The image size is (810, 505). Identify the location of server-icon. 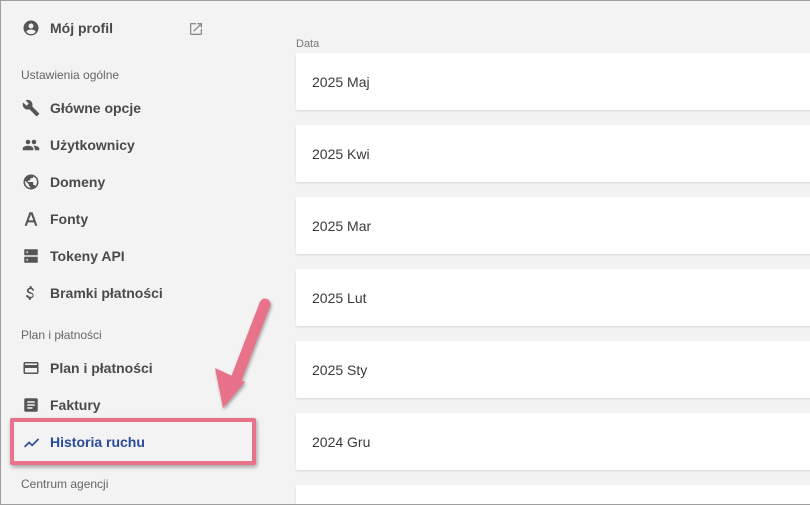
(31, 256).